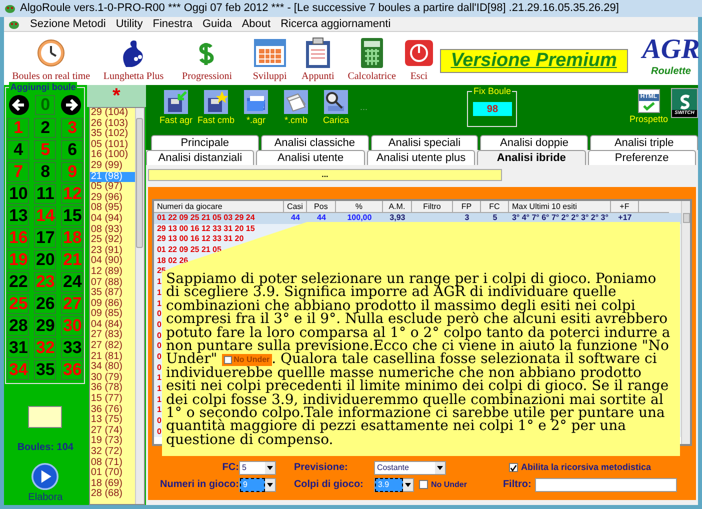 The image size is (702, 509). I want to click on toolbar-button: Calcolatrice, so click(371, 57).